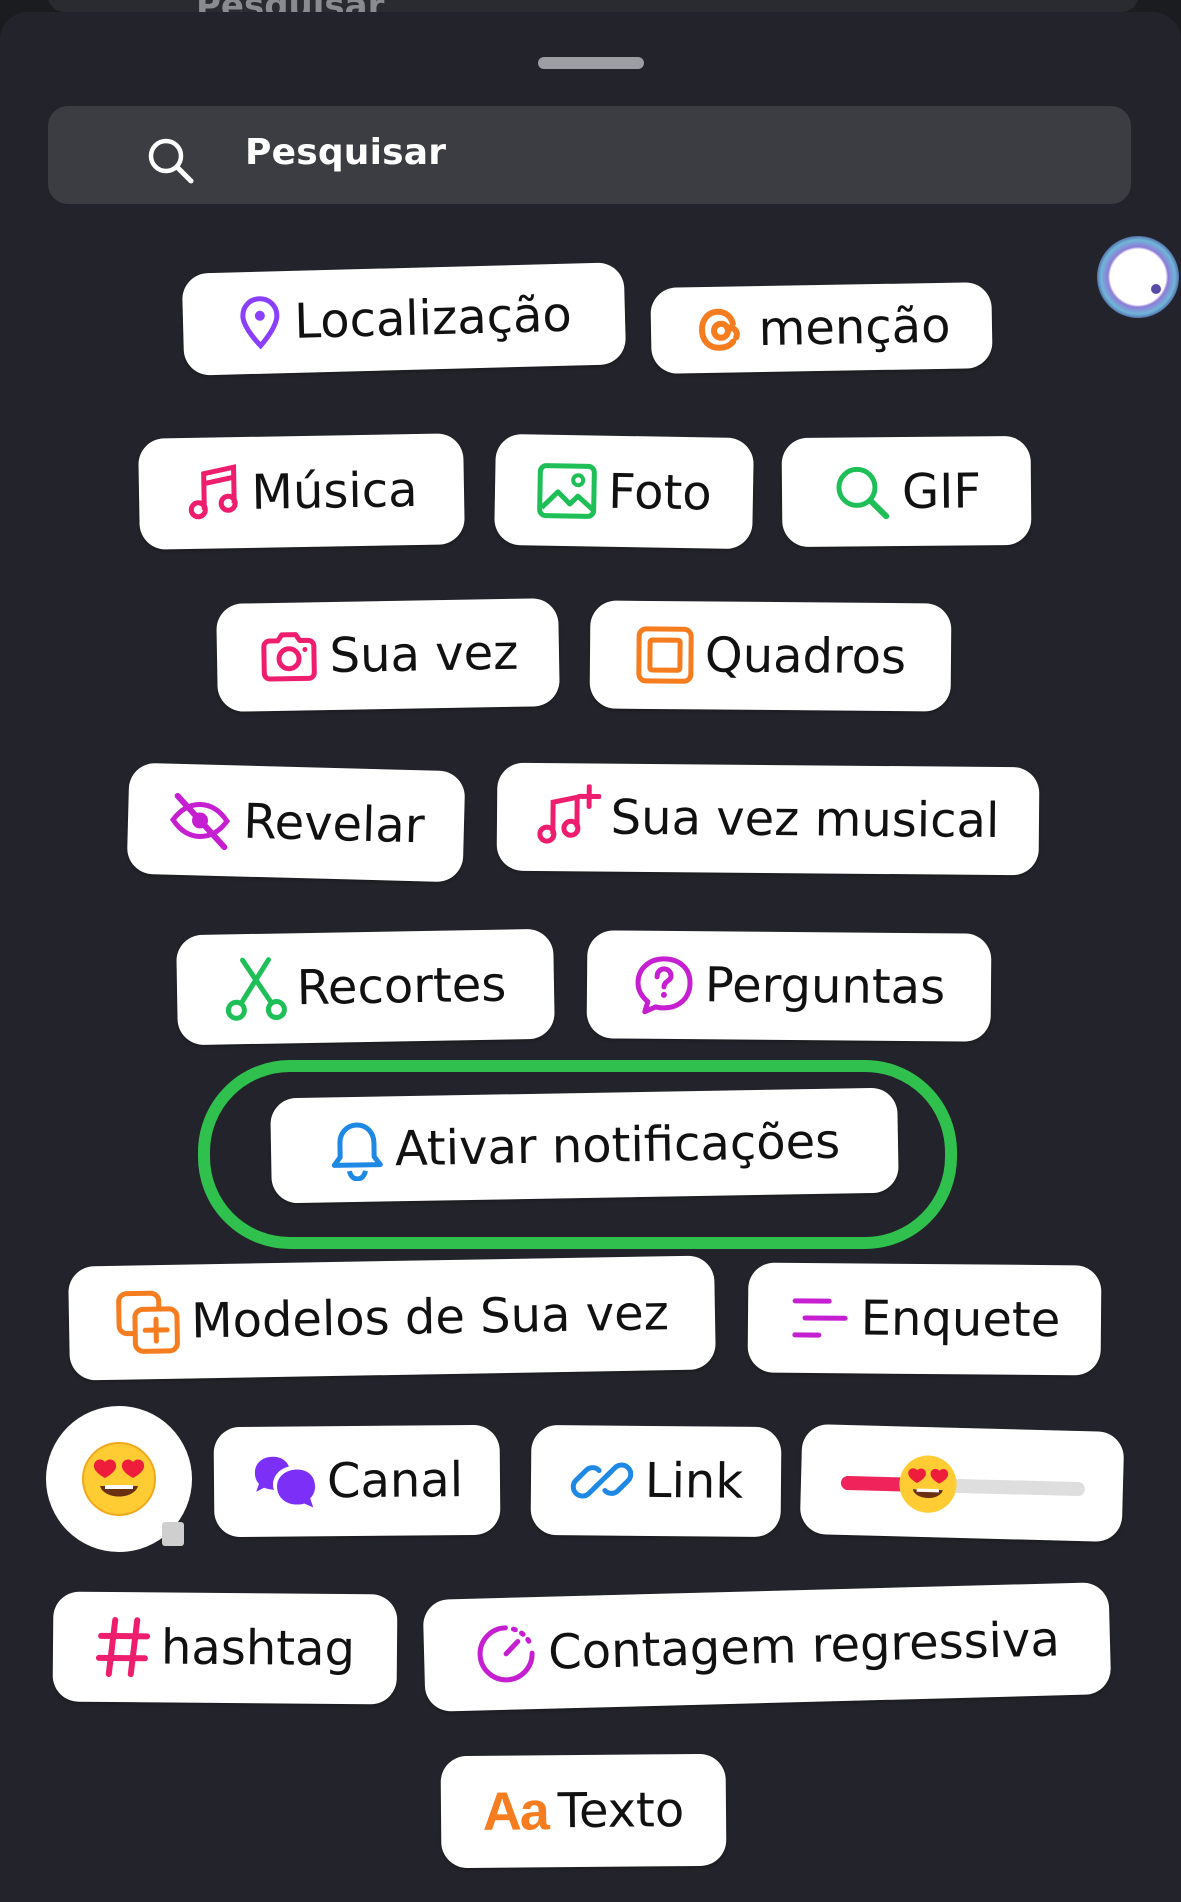 This screenshot has width=1181, height=1902. Describe the element at coordinates (960, 1319) in the screenshot. I see `sticker-poll-label: Enquete` at that location.